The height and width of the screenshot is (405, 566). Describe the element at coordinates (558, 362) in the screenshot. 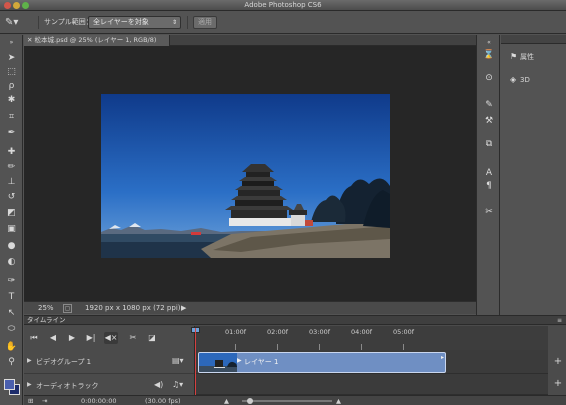

I see `add-media-button: +` at that location.